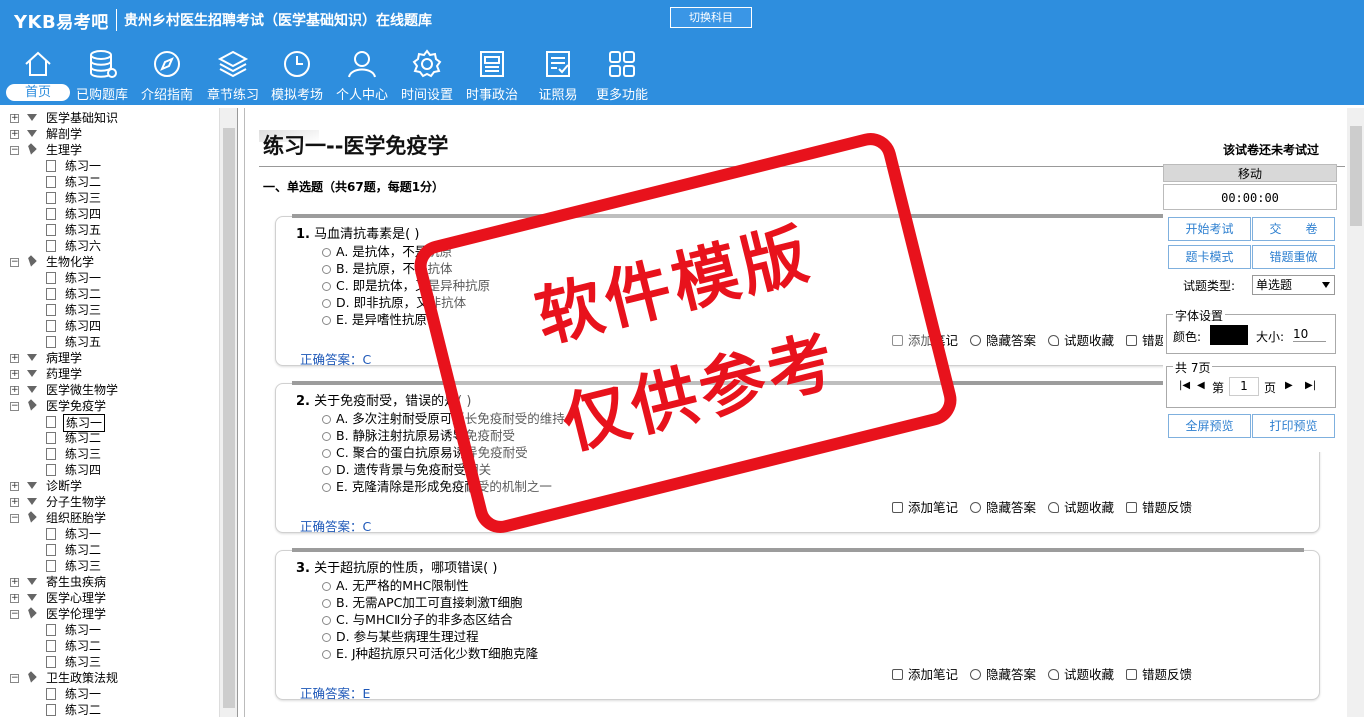 This screenshot has height=717, width=1364. Describe the element at coordinates (1201, 385) in the screenshot. I see `prev-page-icon: ◀` at that location.